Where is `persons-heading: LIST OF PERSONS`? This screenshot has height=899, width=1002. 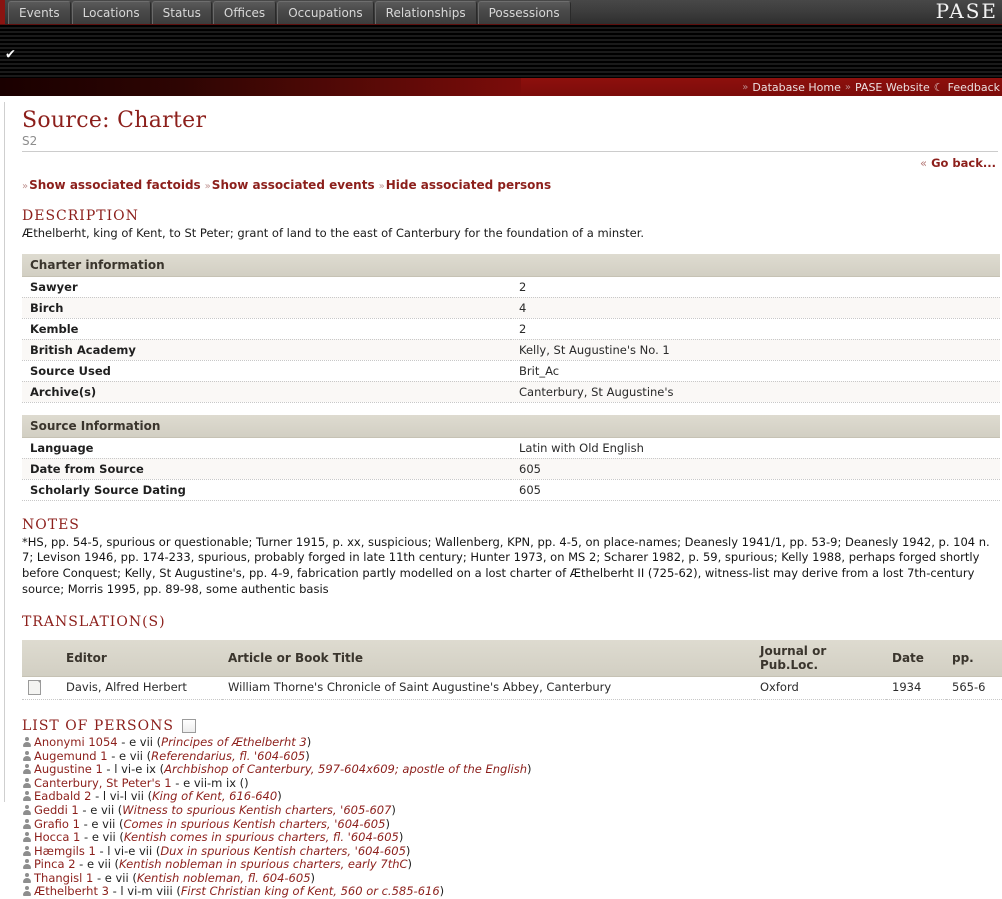 persons-heading: LIST OF PERSONS is located at coordinates (98, 725).